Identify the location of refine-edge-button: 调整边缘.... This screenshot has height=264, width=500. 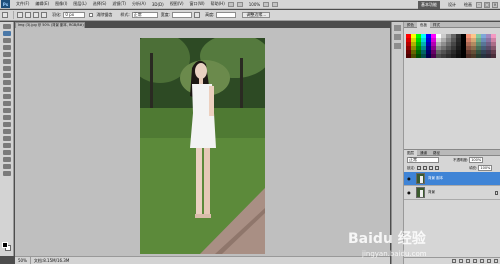
(256, 15).